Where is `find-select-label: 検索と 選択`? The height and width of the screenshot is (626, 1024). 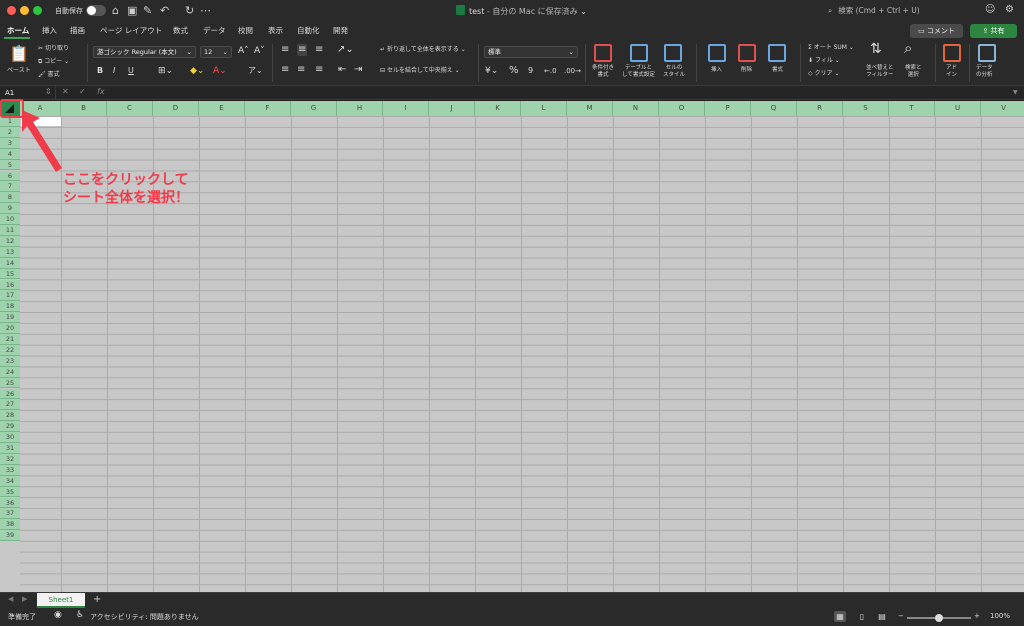
find-select-label: 検索と 選択 is located at coordinates (913, 72).